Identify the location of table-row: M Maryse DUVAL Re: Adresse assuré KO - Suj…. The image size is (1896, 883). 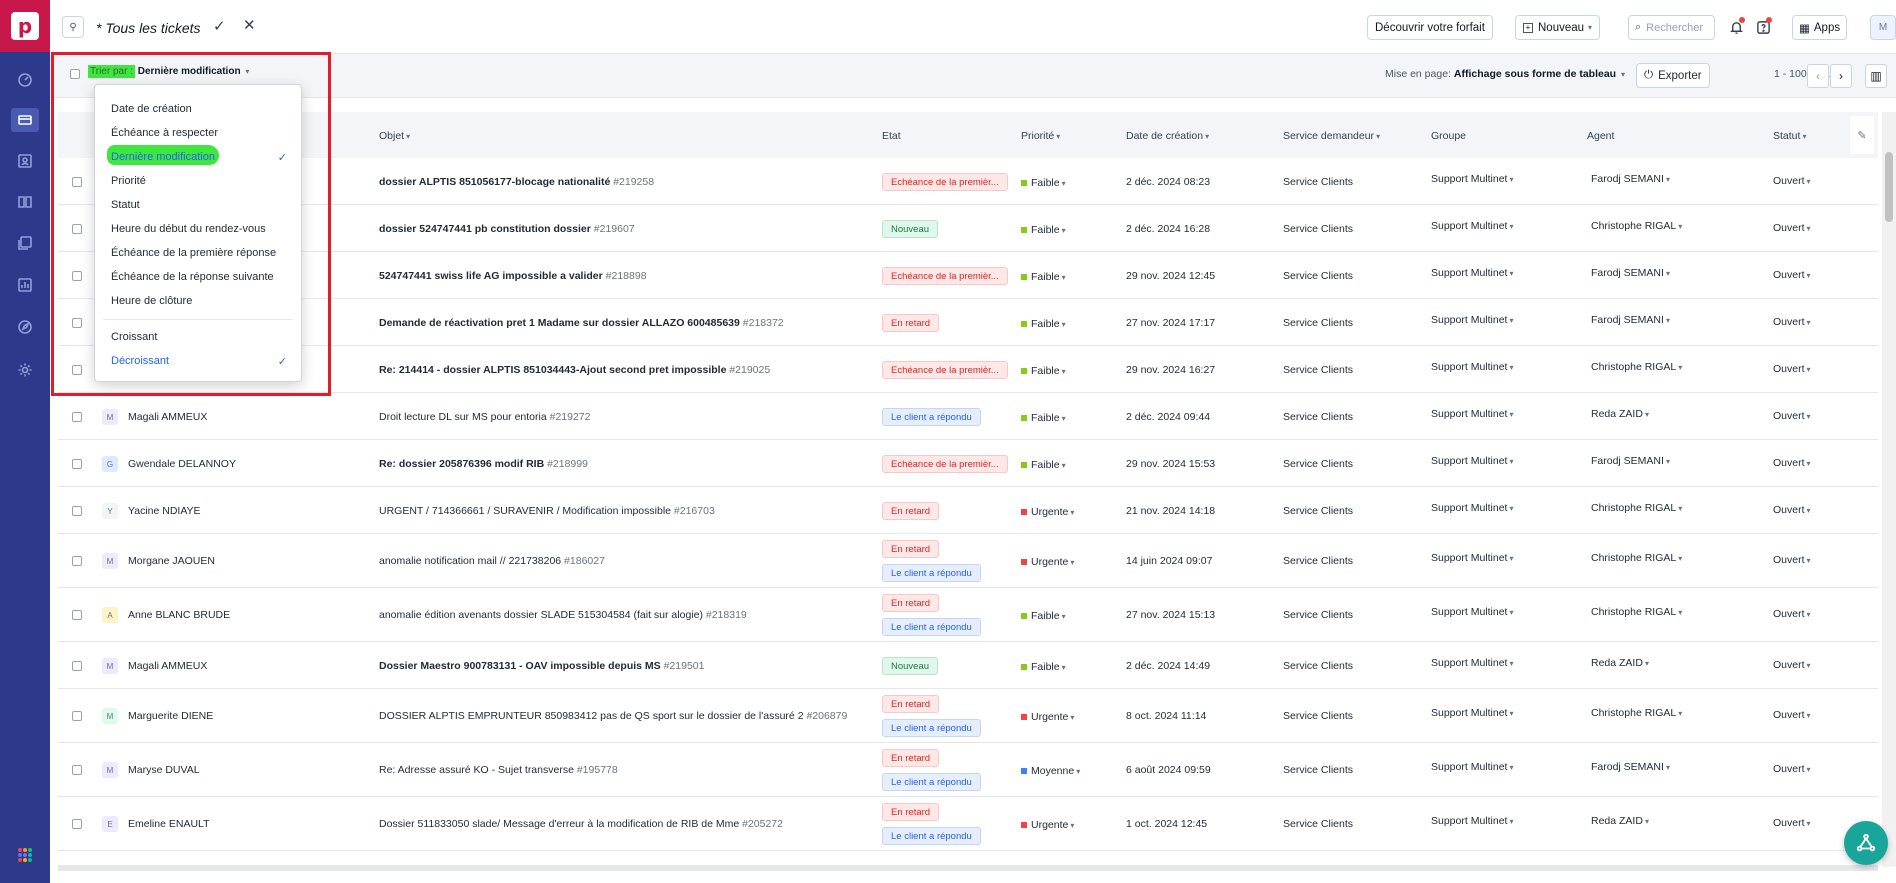
(968, 770).